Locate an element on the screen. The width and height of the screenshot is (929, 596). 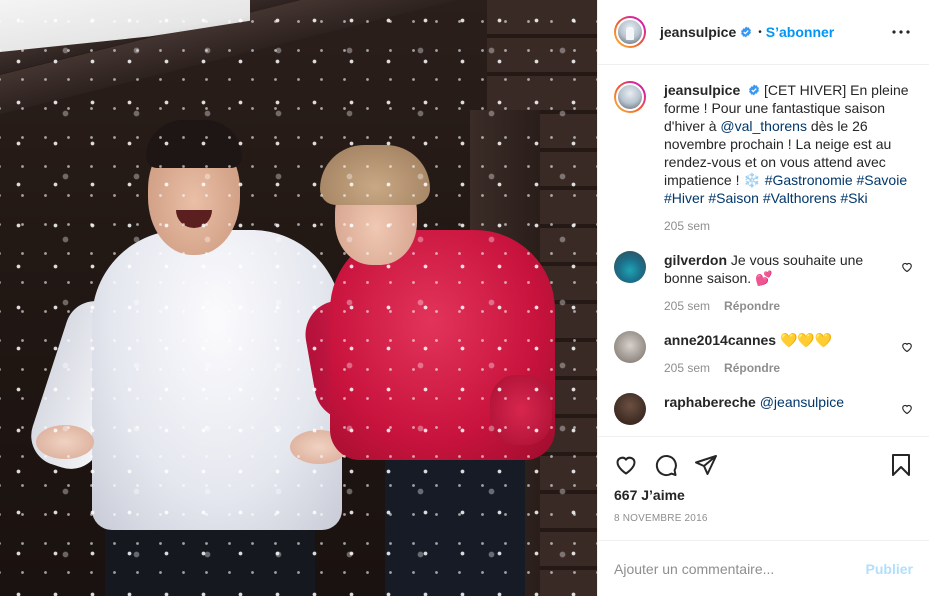
comment-mention-link: @jeansulpice is located at coordinates (802, 402).